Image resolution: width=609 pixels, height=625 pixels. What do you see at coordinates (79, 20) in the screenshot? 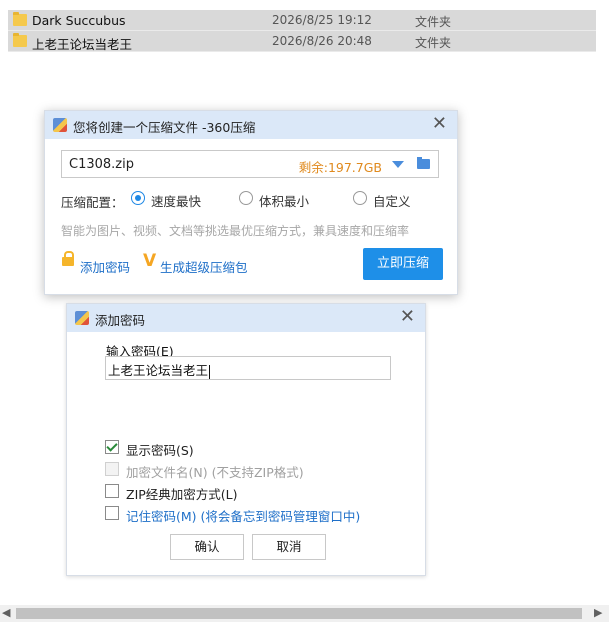
I see `file-name: Dark Succubus` at bounding box center [79, 20].